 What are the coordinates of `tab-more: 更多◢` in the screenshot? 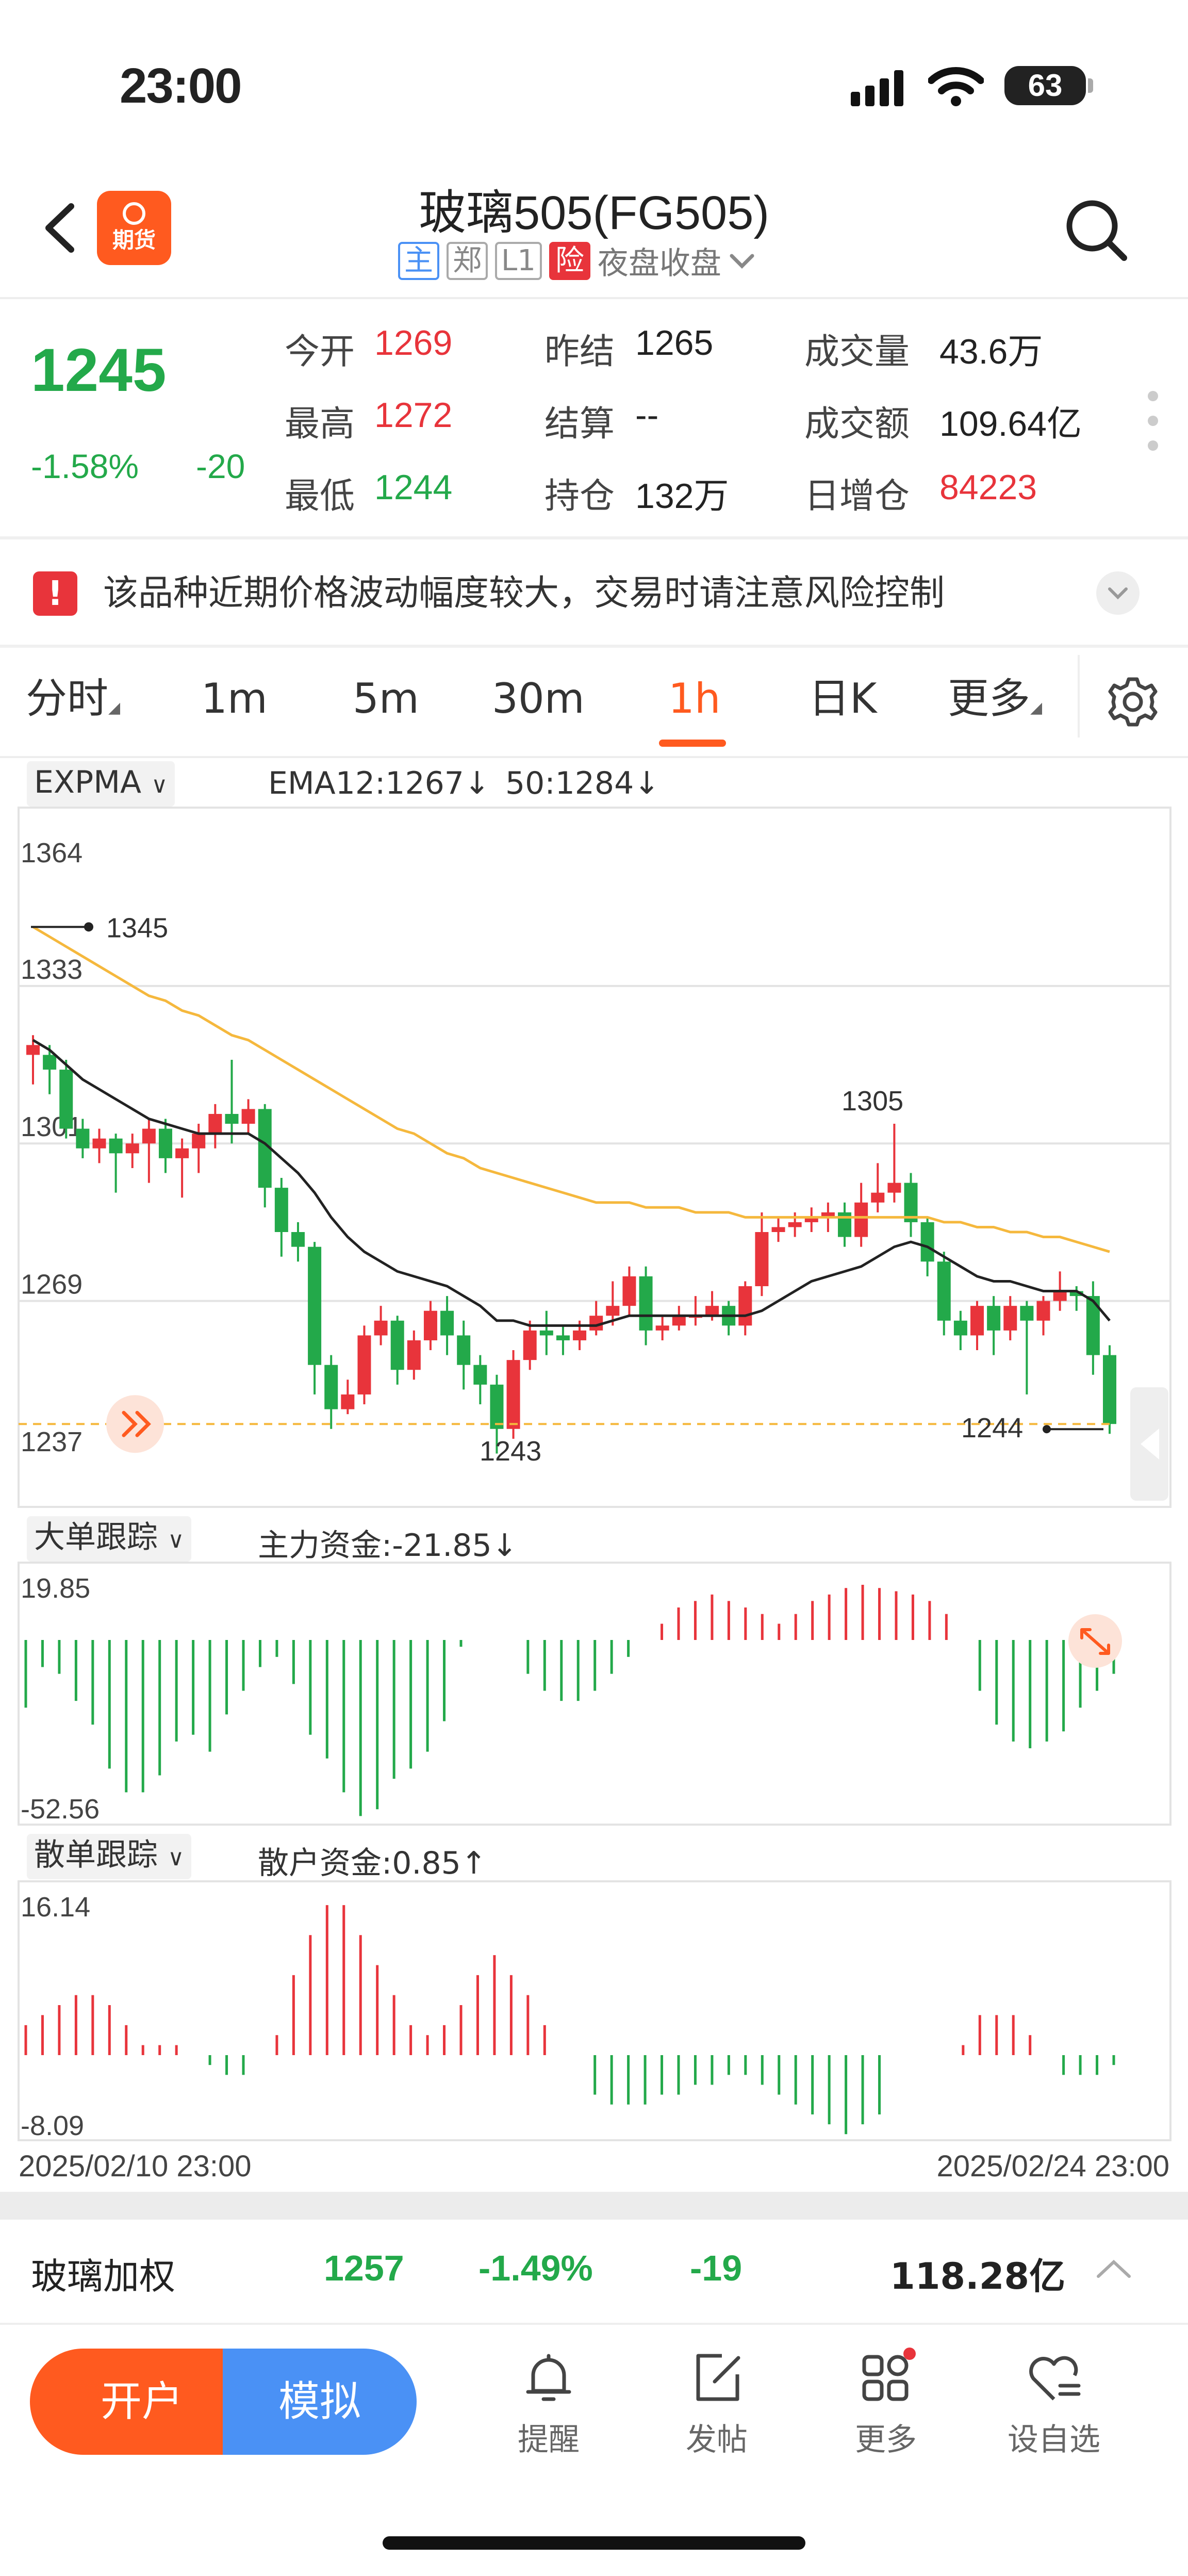 It's located at (995, 703).